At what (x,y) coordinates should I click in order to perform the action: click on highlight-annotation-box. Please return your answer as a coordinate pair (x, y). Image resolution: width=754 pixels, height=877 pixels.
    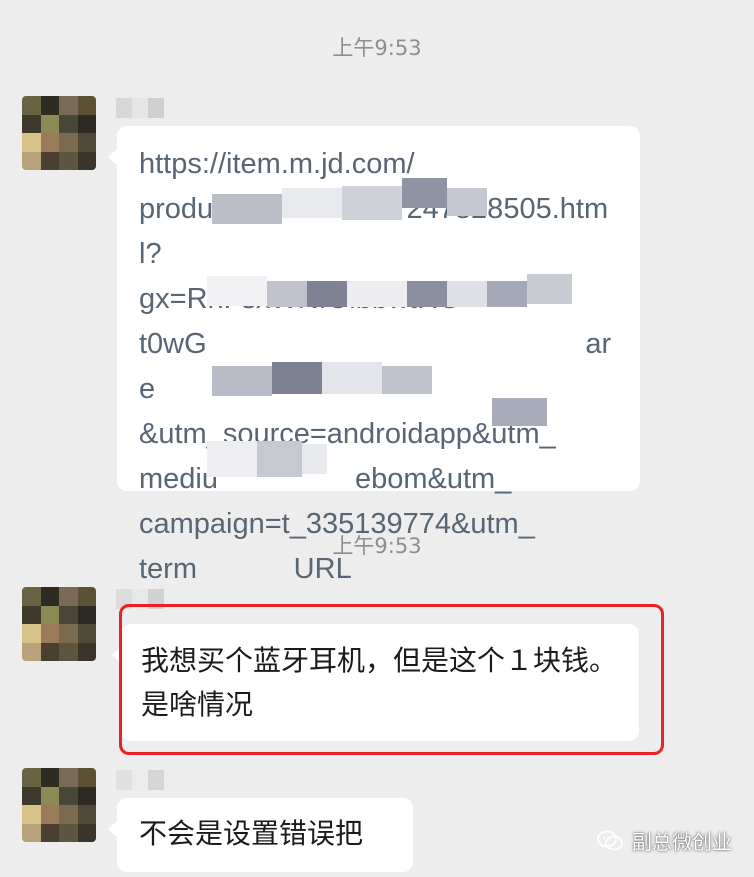
    Looking at the image, I should click on (391, 679).